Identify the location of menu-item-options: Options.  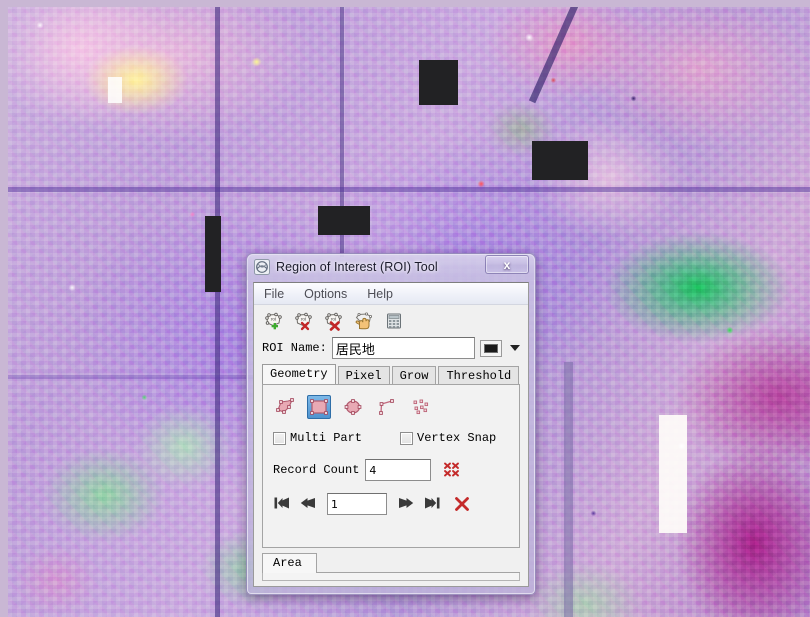
(325, 294).